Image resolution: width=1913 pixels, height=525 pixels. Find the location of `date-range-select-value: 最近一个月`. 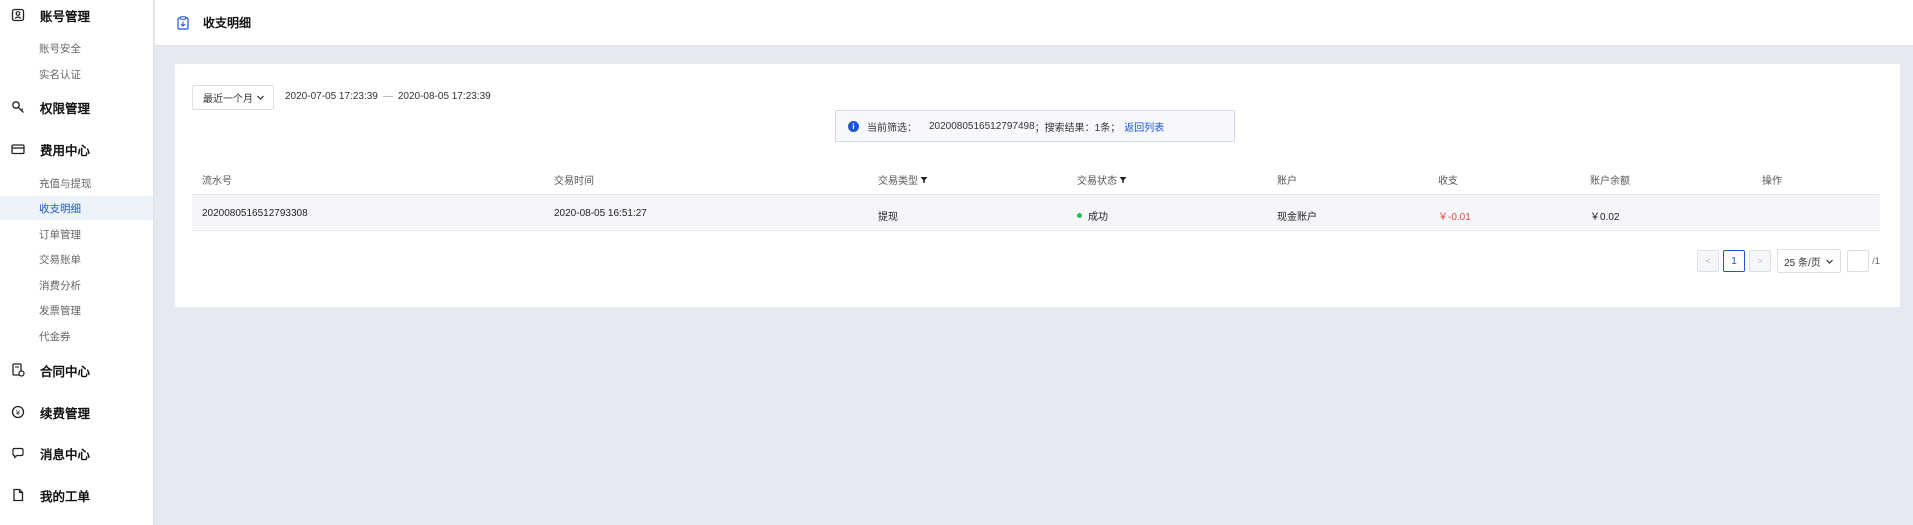

date-range-select-value: 最近一个月 is located at coordinates (228, 99).